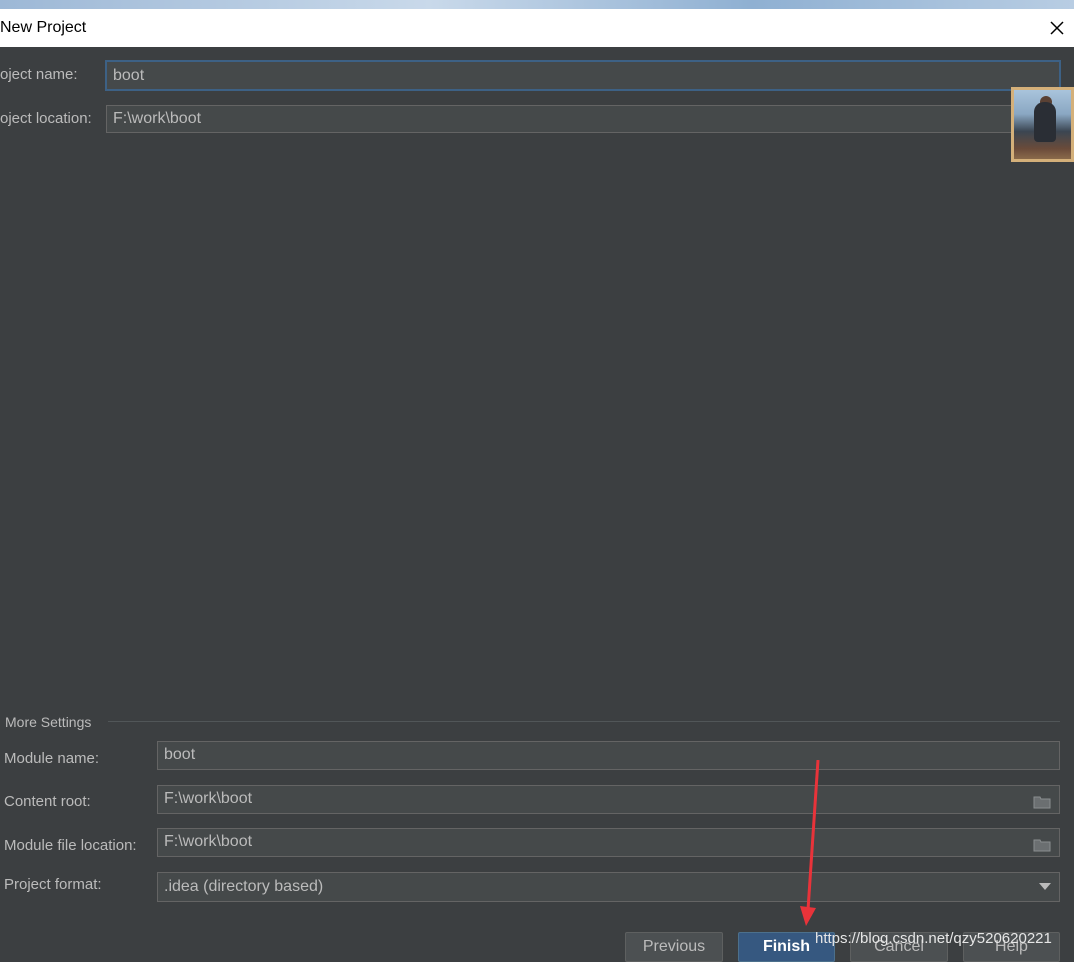 The image size is (1074, 962). Describe the element at coordinates (43, 27) in the screenshot. I see `window-title: New Project` at that location.